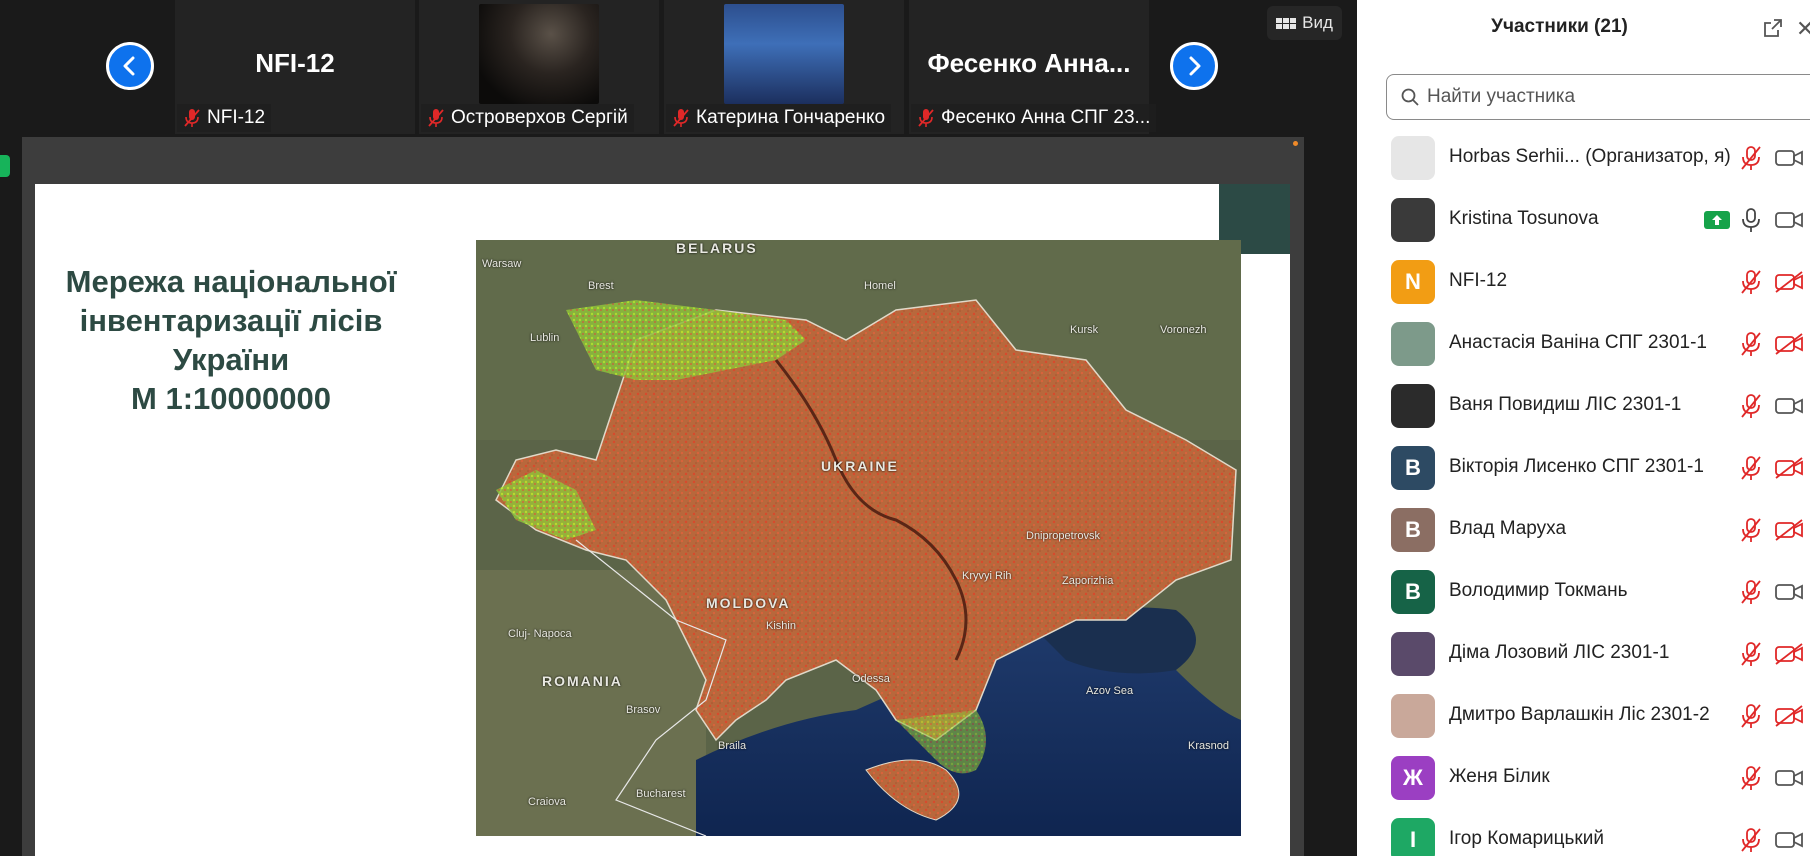  Describe the element at coordinates (1499, 776) in the screenshot. I see `participant-name: Женя Білик` at that location.